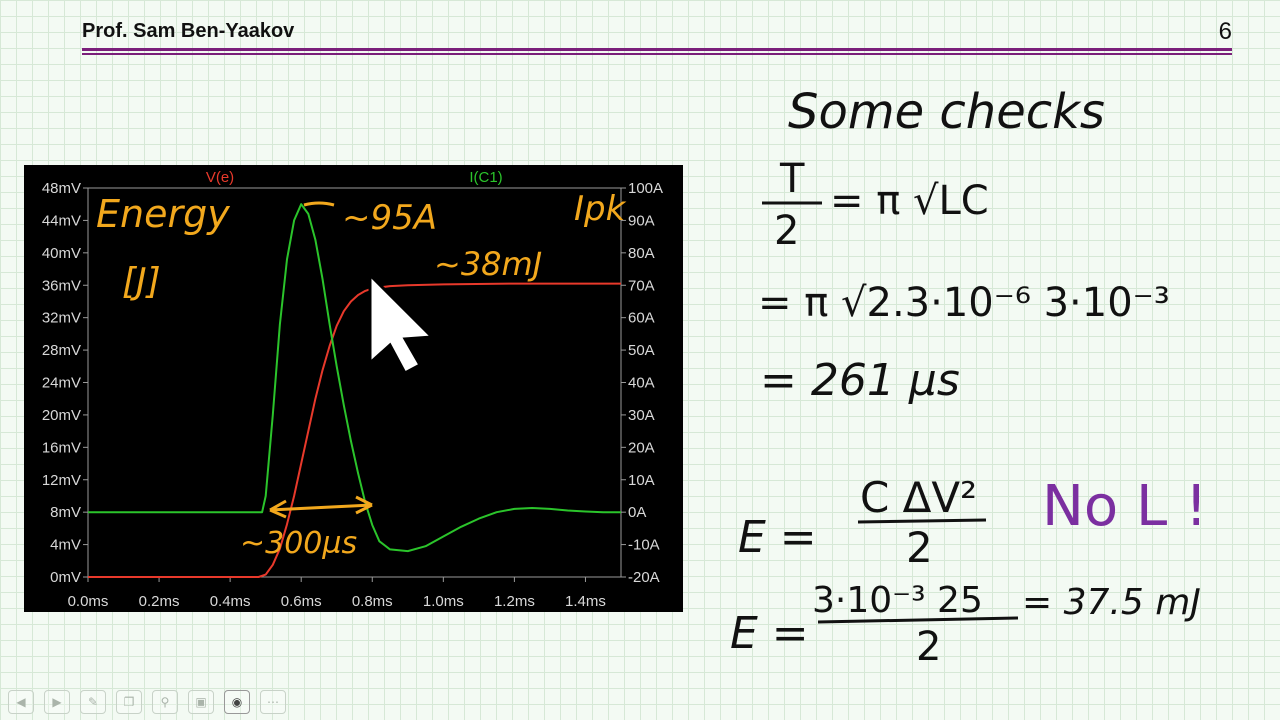  Describe the element at coordinates (919, 547) in the screenshot. I see `energy-formula-denominator: 2` at that location.